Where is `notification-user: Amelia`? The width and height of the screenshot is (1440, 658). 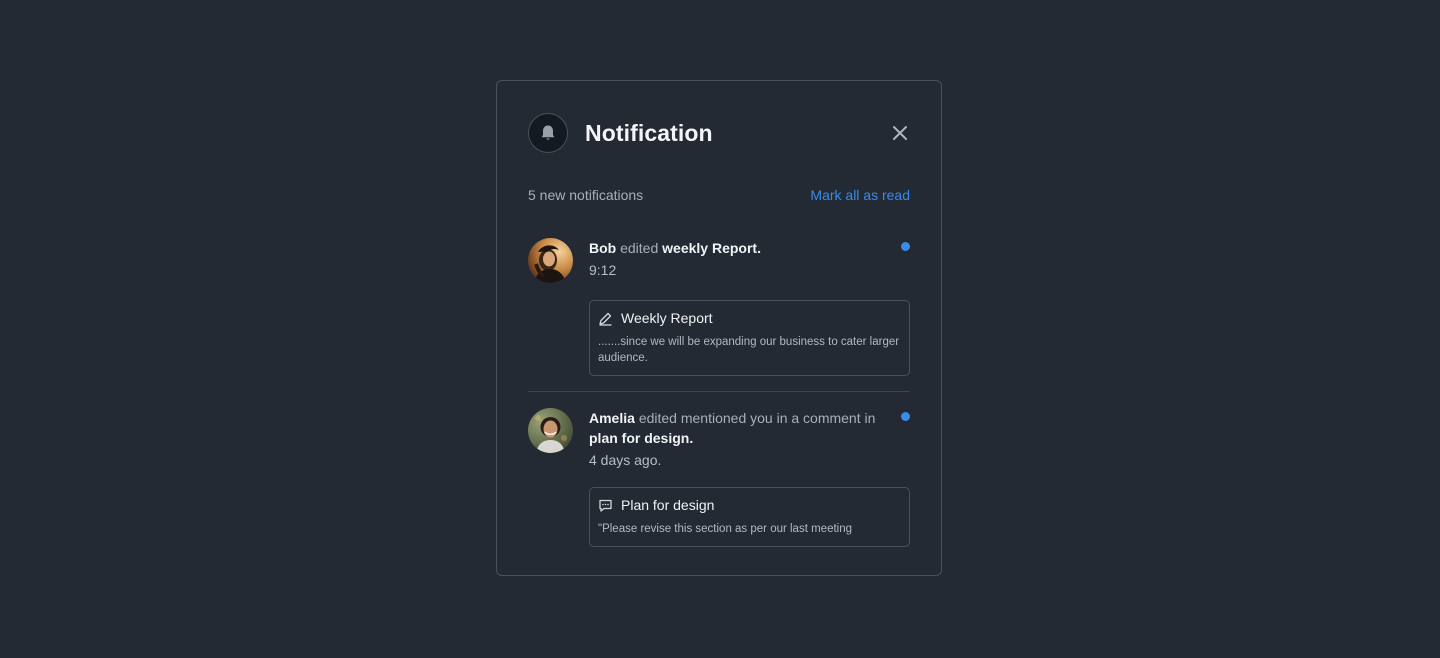
notification-user: Amelia is located at coordinates (612, 418).